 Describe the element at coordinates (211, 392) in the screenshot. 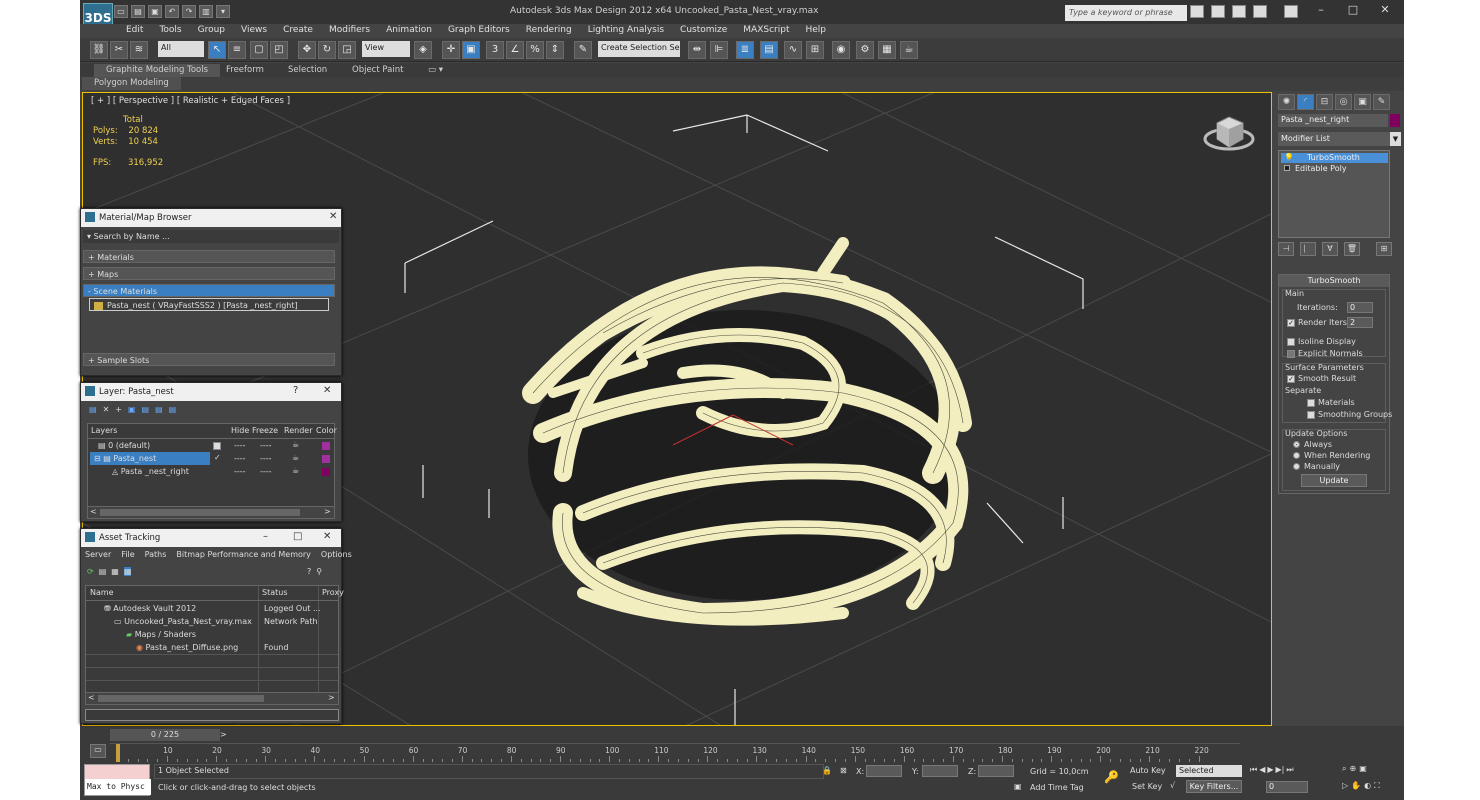

I see `layer-titlebar: Layer: Pasta_nest` at that location.